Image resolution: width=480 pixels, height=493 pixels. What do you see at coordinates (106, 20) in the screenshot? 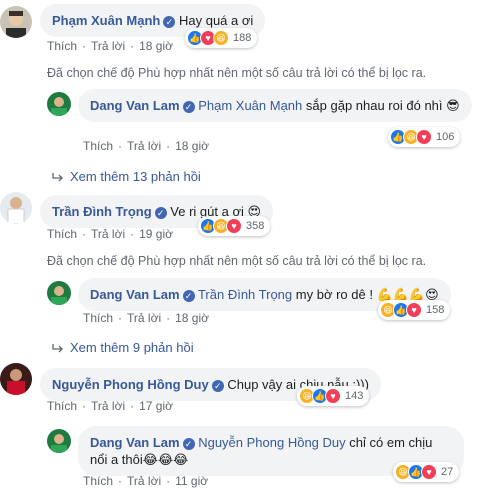
I see `comment-author: Phạm Xuân Mạnh` at bounding box center [106, 20].